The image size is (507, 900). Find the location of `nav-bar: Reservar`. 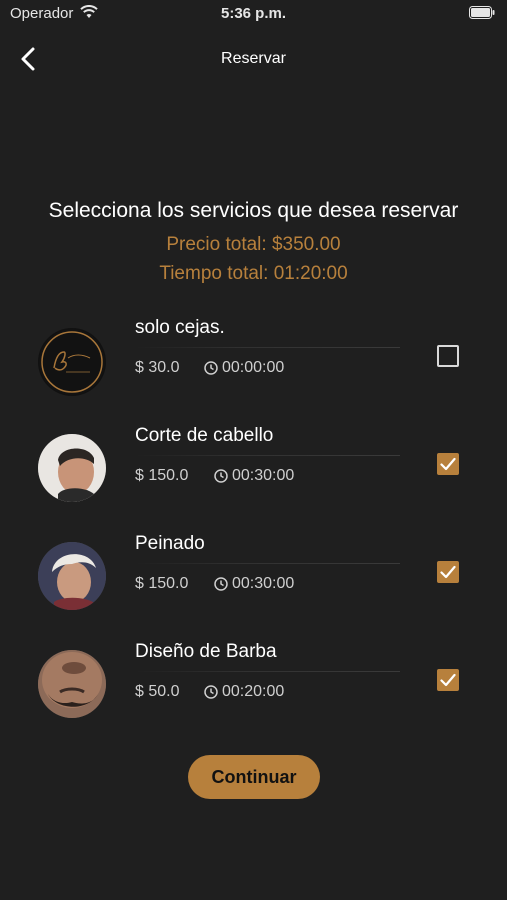

nav-bar: Reservar is located at coordinates (253, 60).